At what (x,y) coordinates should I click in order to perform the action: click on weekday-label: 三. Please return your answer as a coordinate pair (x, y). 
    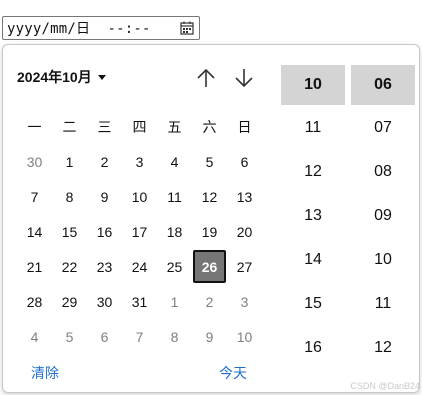
    Looking at the image, I should click on (104, 126).